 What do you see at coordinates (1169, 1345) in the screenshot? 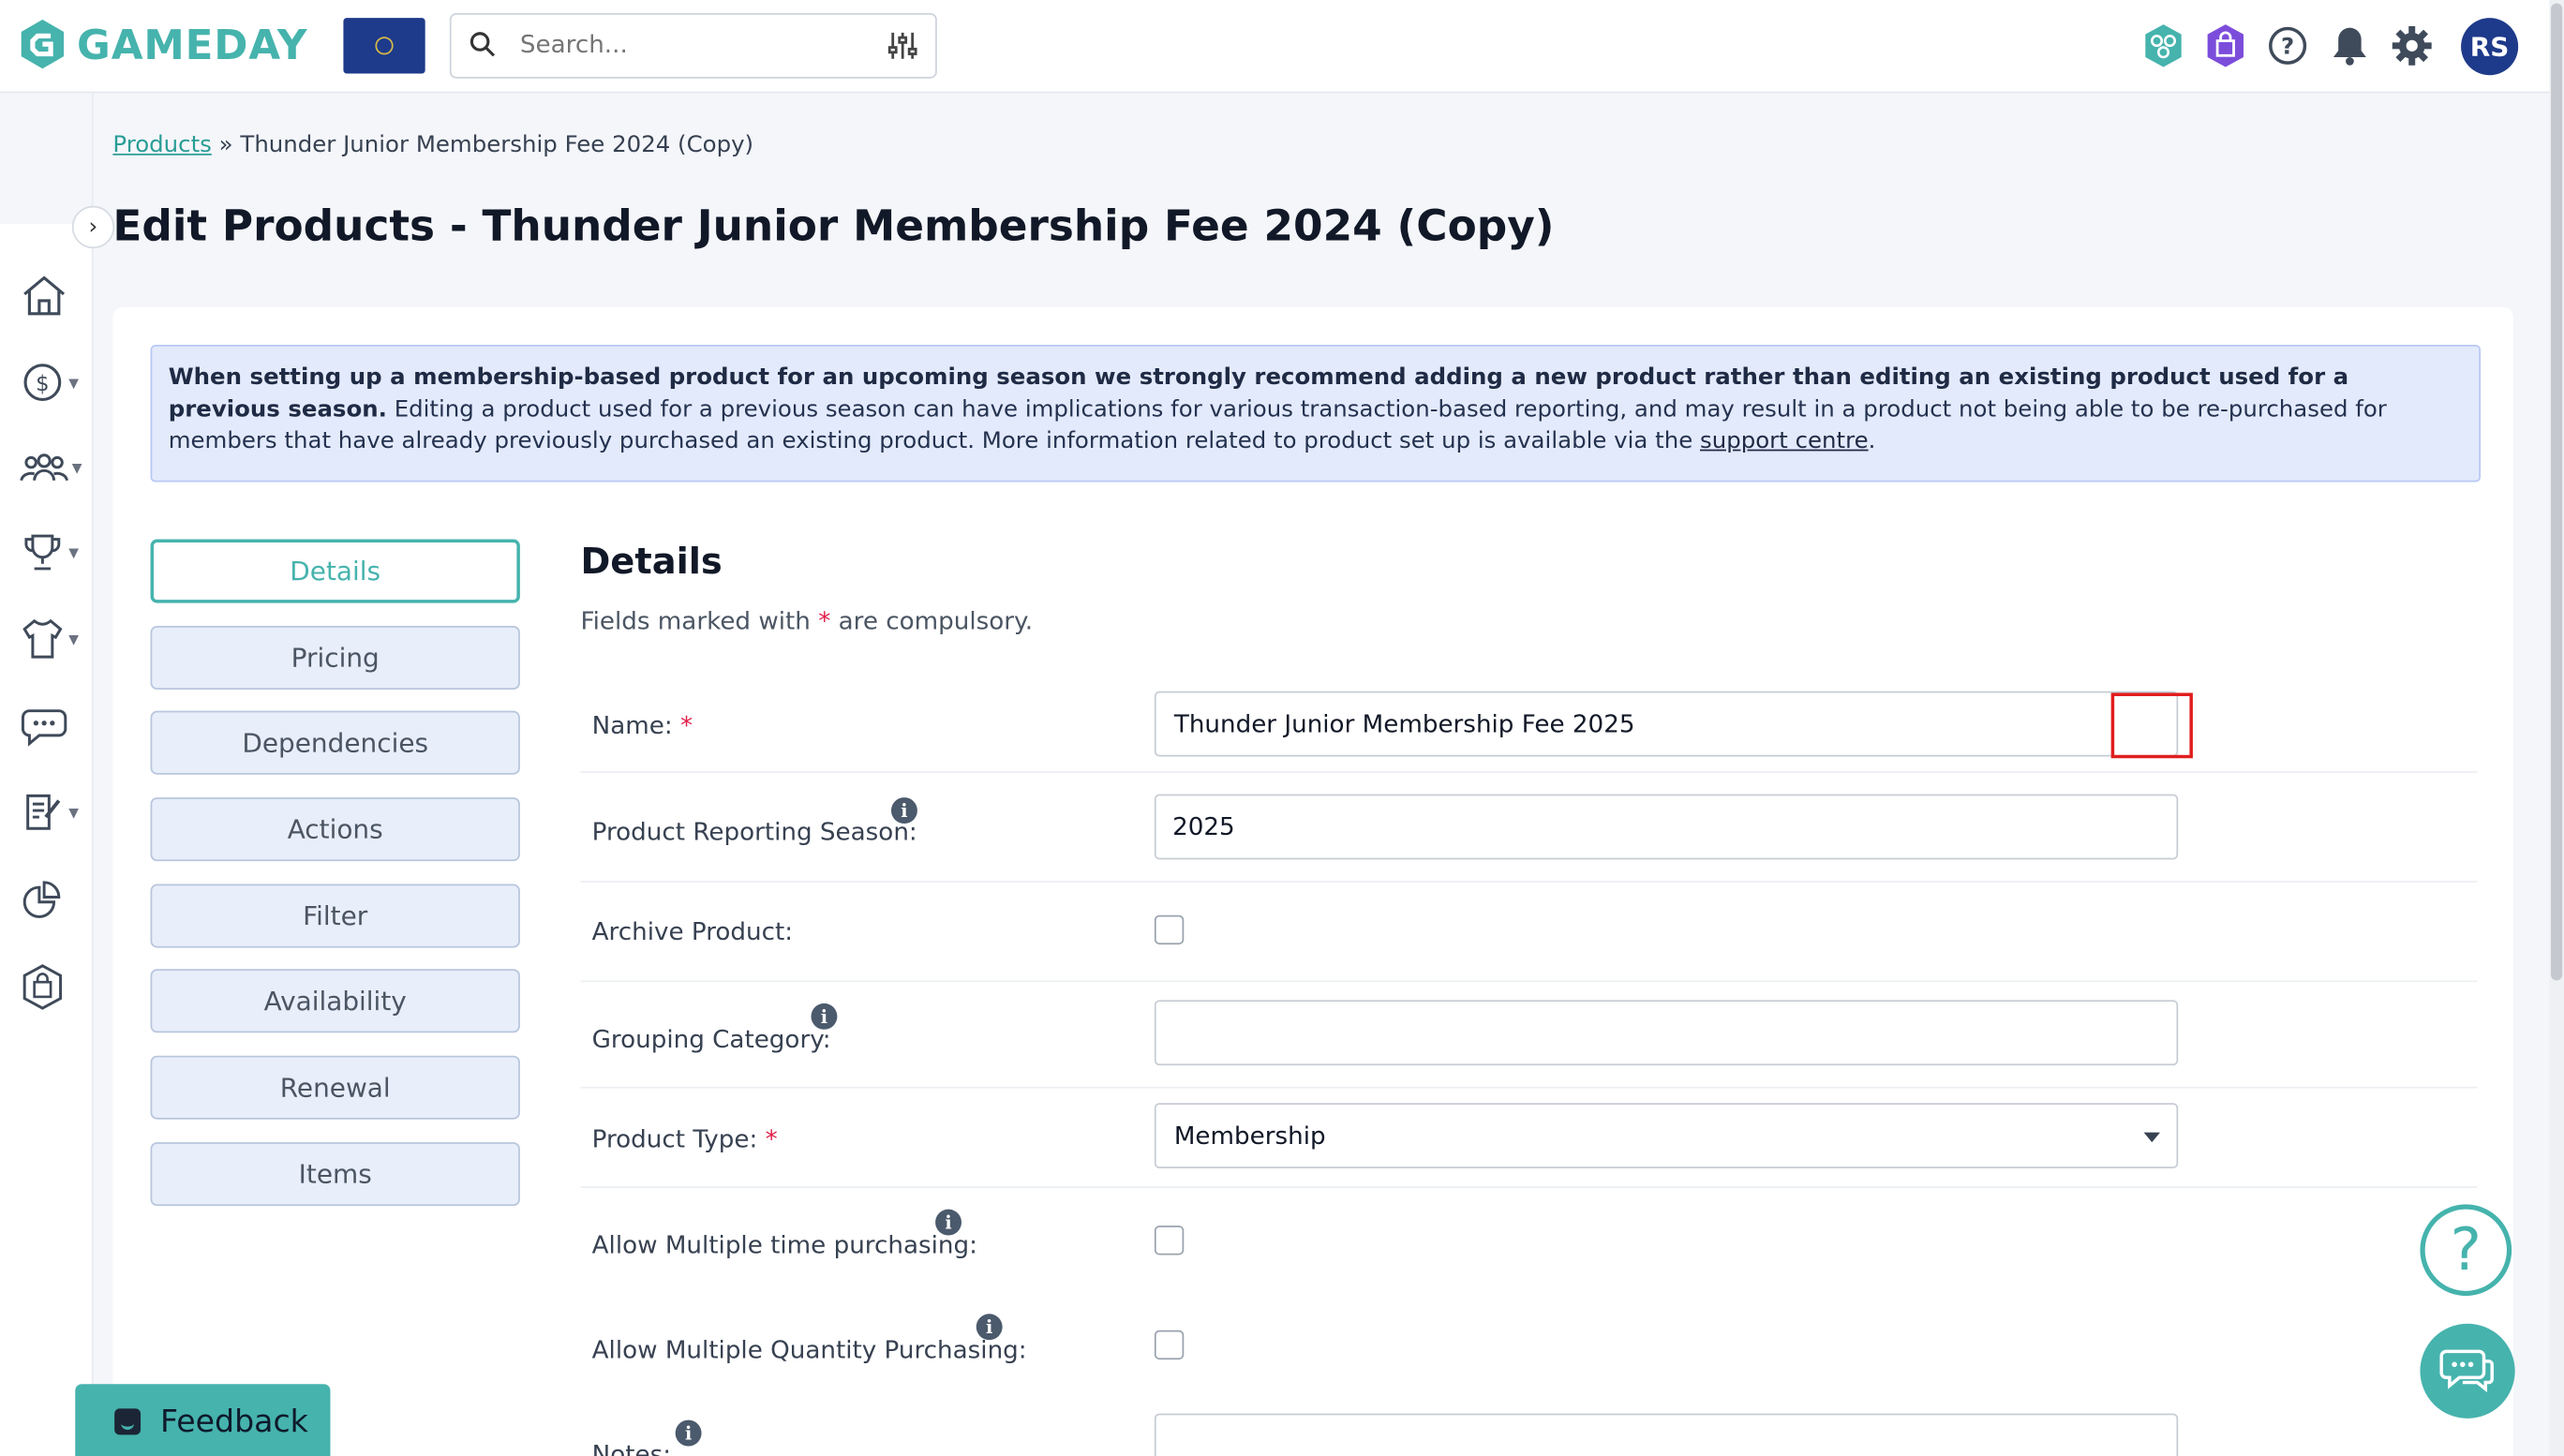
I see `multi-qty-checkbox` at bounding box center [1169, 1345].